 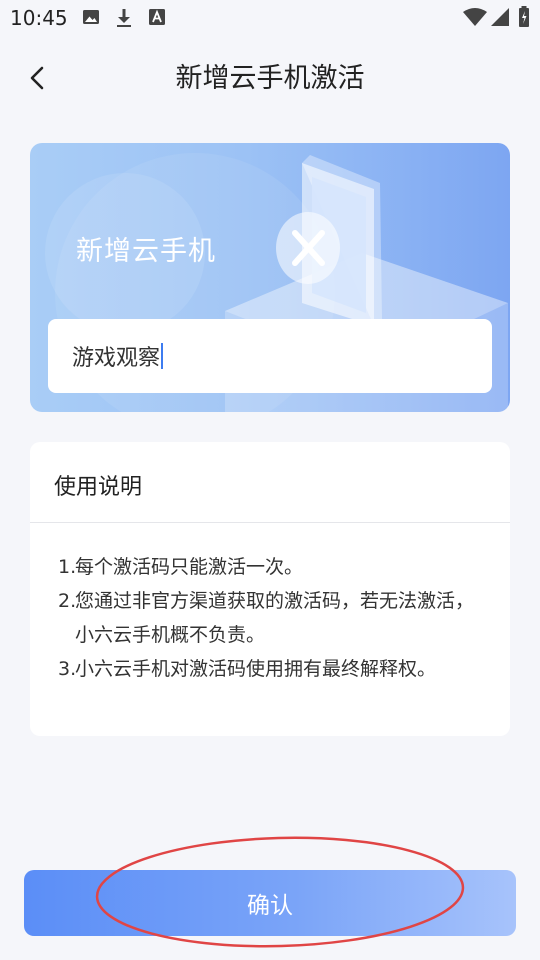 What do you see at coordinates (270, 18) in the screenshot?
I see `status-bar: 10:45` at bounding box center [270, 18].